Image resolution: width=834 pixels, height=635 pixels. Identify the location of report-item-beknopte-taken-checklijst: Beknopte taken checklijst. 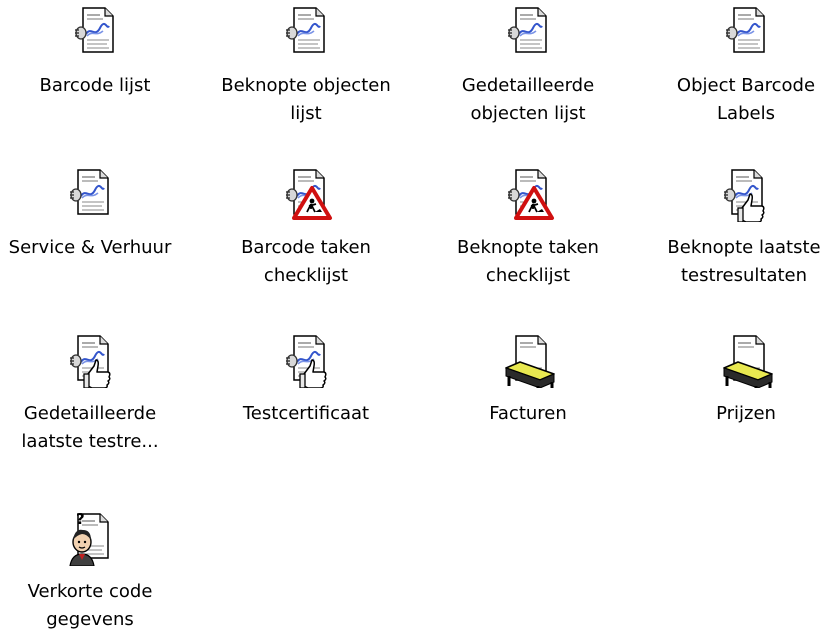
(528, 241).